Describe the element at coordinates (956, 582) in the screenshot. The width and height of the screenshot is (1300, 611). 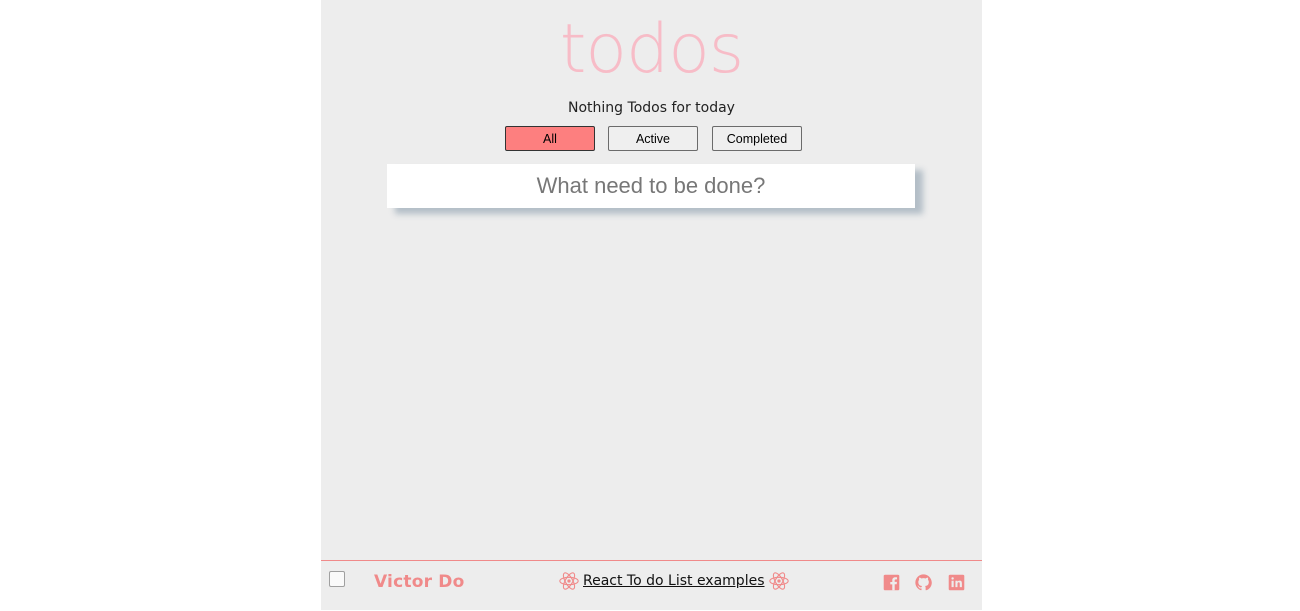
I see `linkedin-icon` at that location.